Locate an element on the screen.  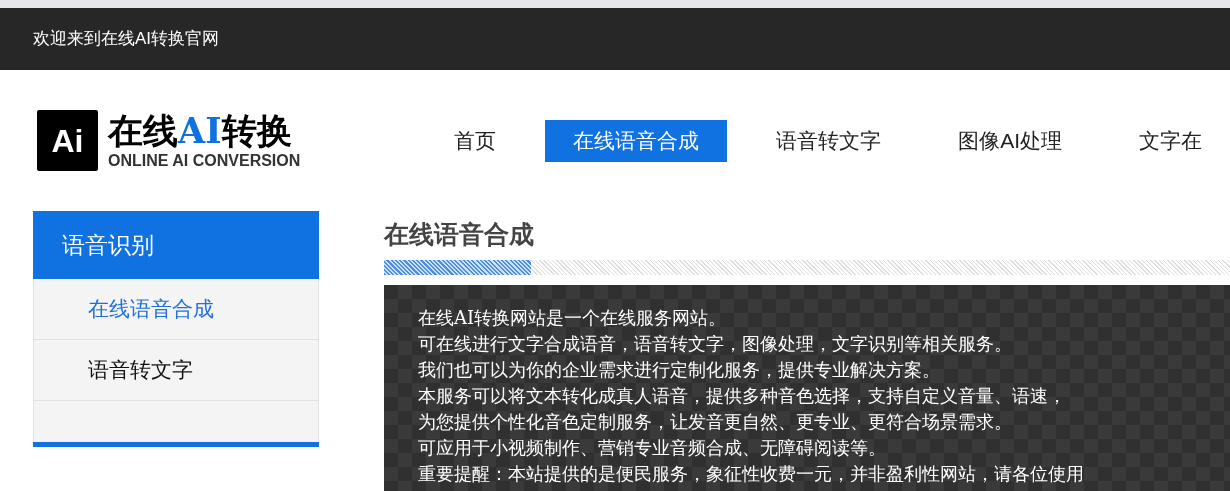
nav-link: 在线语音合成 is located at coordinates (636, 140).